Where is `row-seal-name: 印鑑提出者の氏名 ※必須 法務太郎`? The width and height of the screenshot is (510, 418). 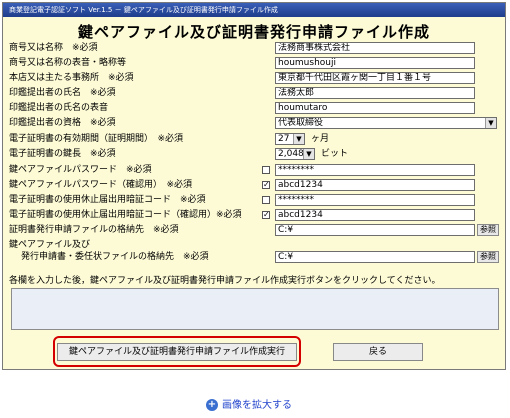
row-seal-name: 印鑑提出者の氏名 ※必須 法務太郎 is located at coordinates (254, 93).